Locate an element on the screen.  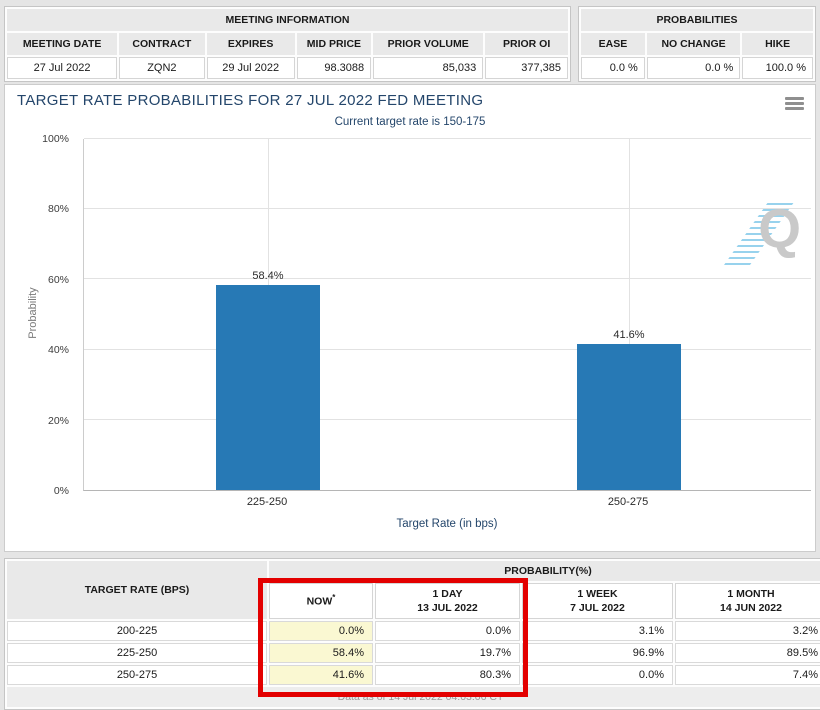
no-change-value: 0.0 % is located at coordinates (693, 68).